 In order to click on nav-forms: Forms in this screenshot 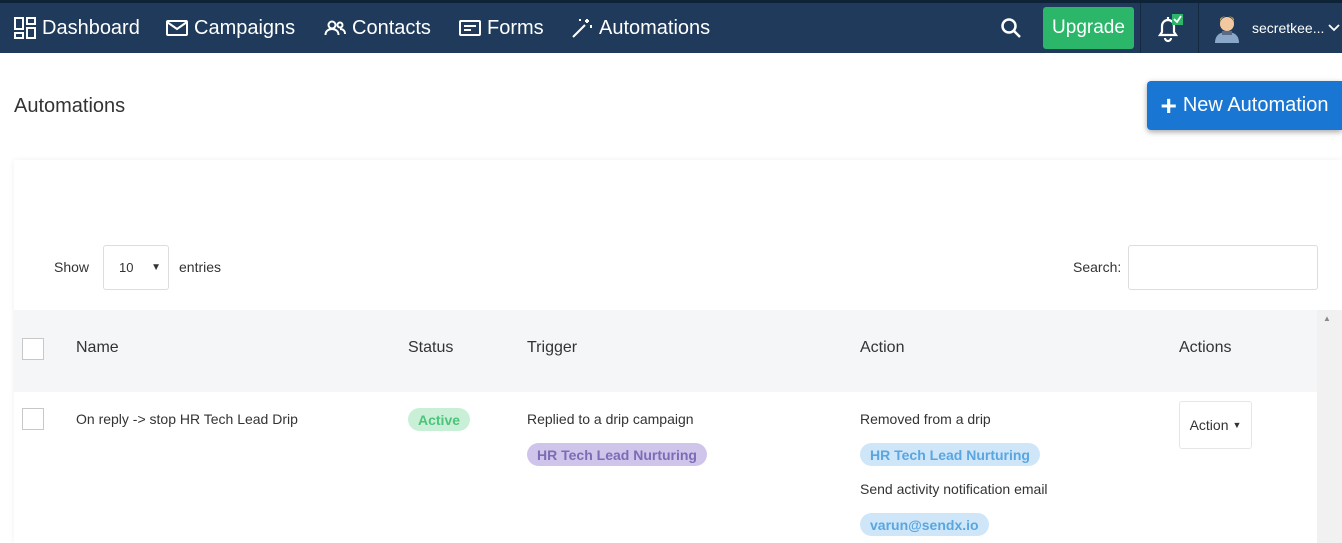, I will do `click(501, 28)`.